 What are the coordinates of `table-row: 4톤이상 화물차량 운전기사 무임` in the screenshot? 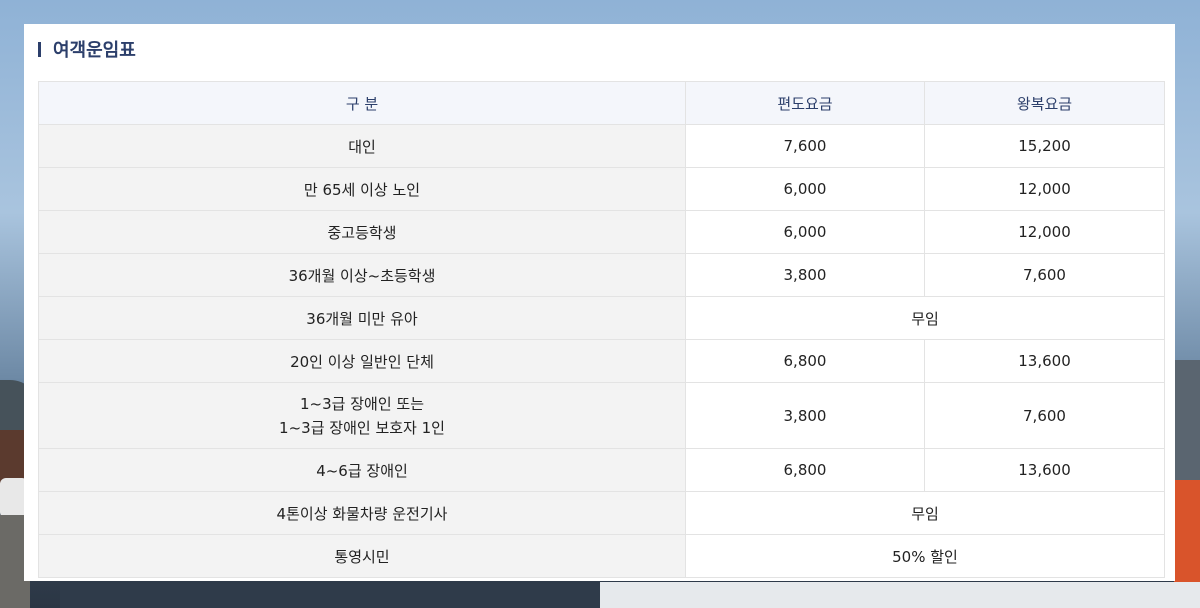 It's located at (601, 513).